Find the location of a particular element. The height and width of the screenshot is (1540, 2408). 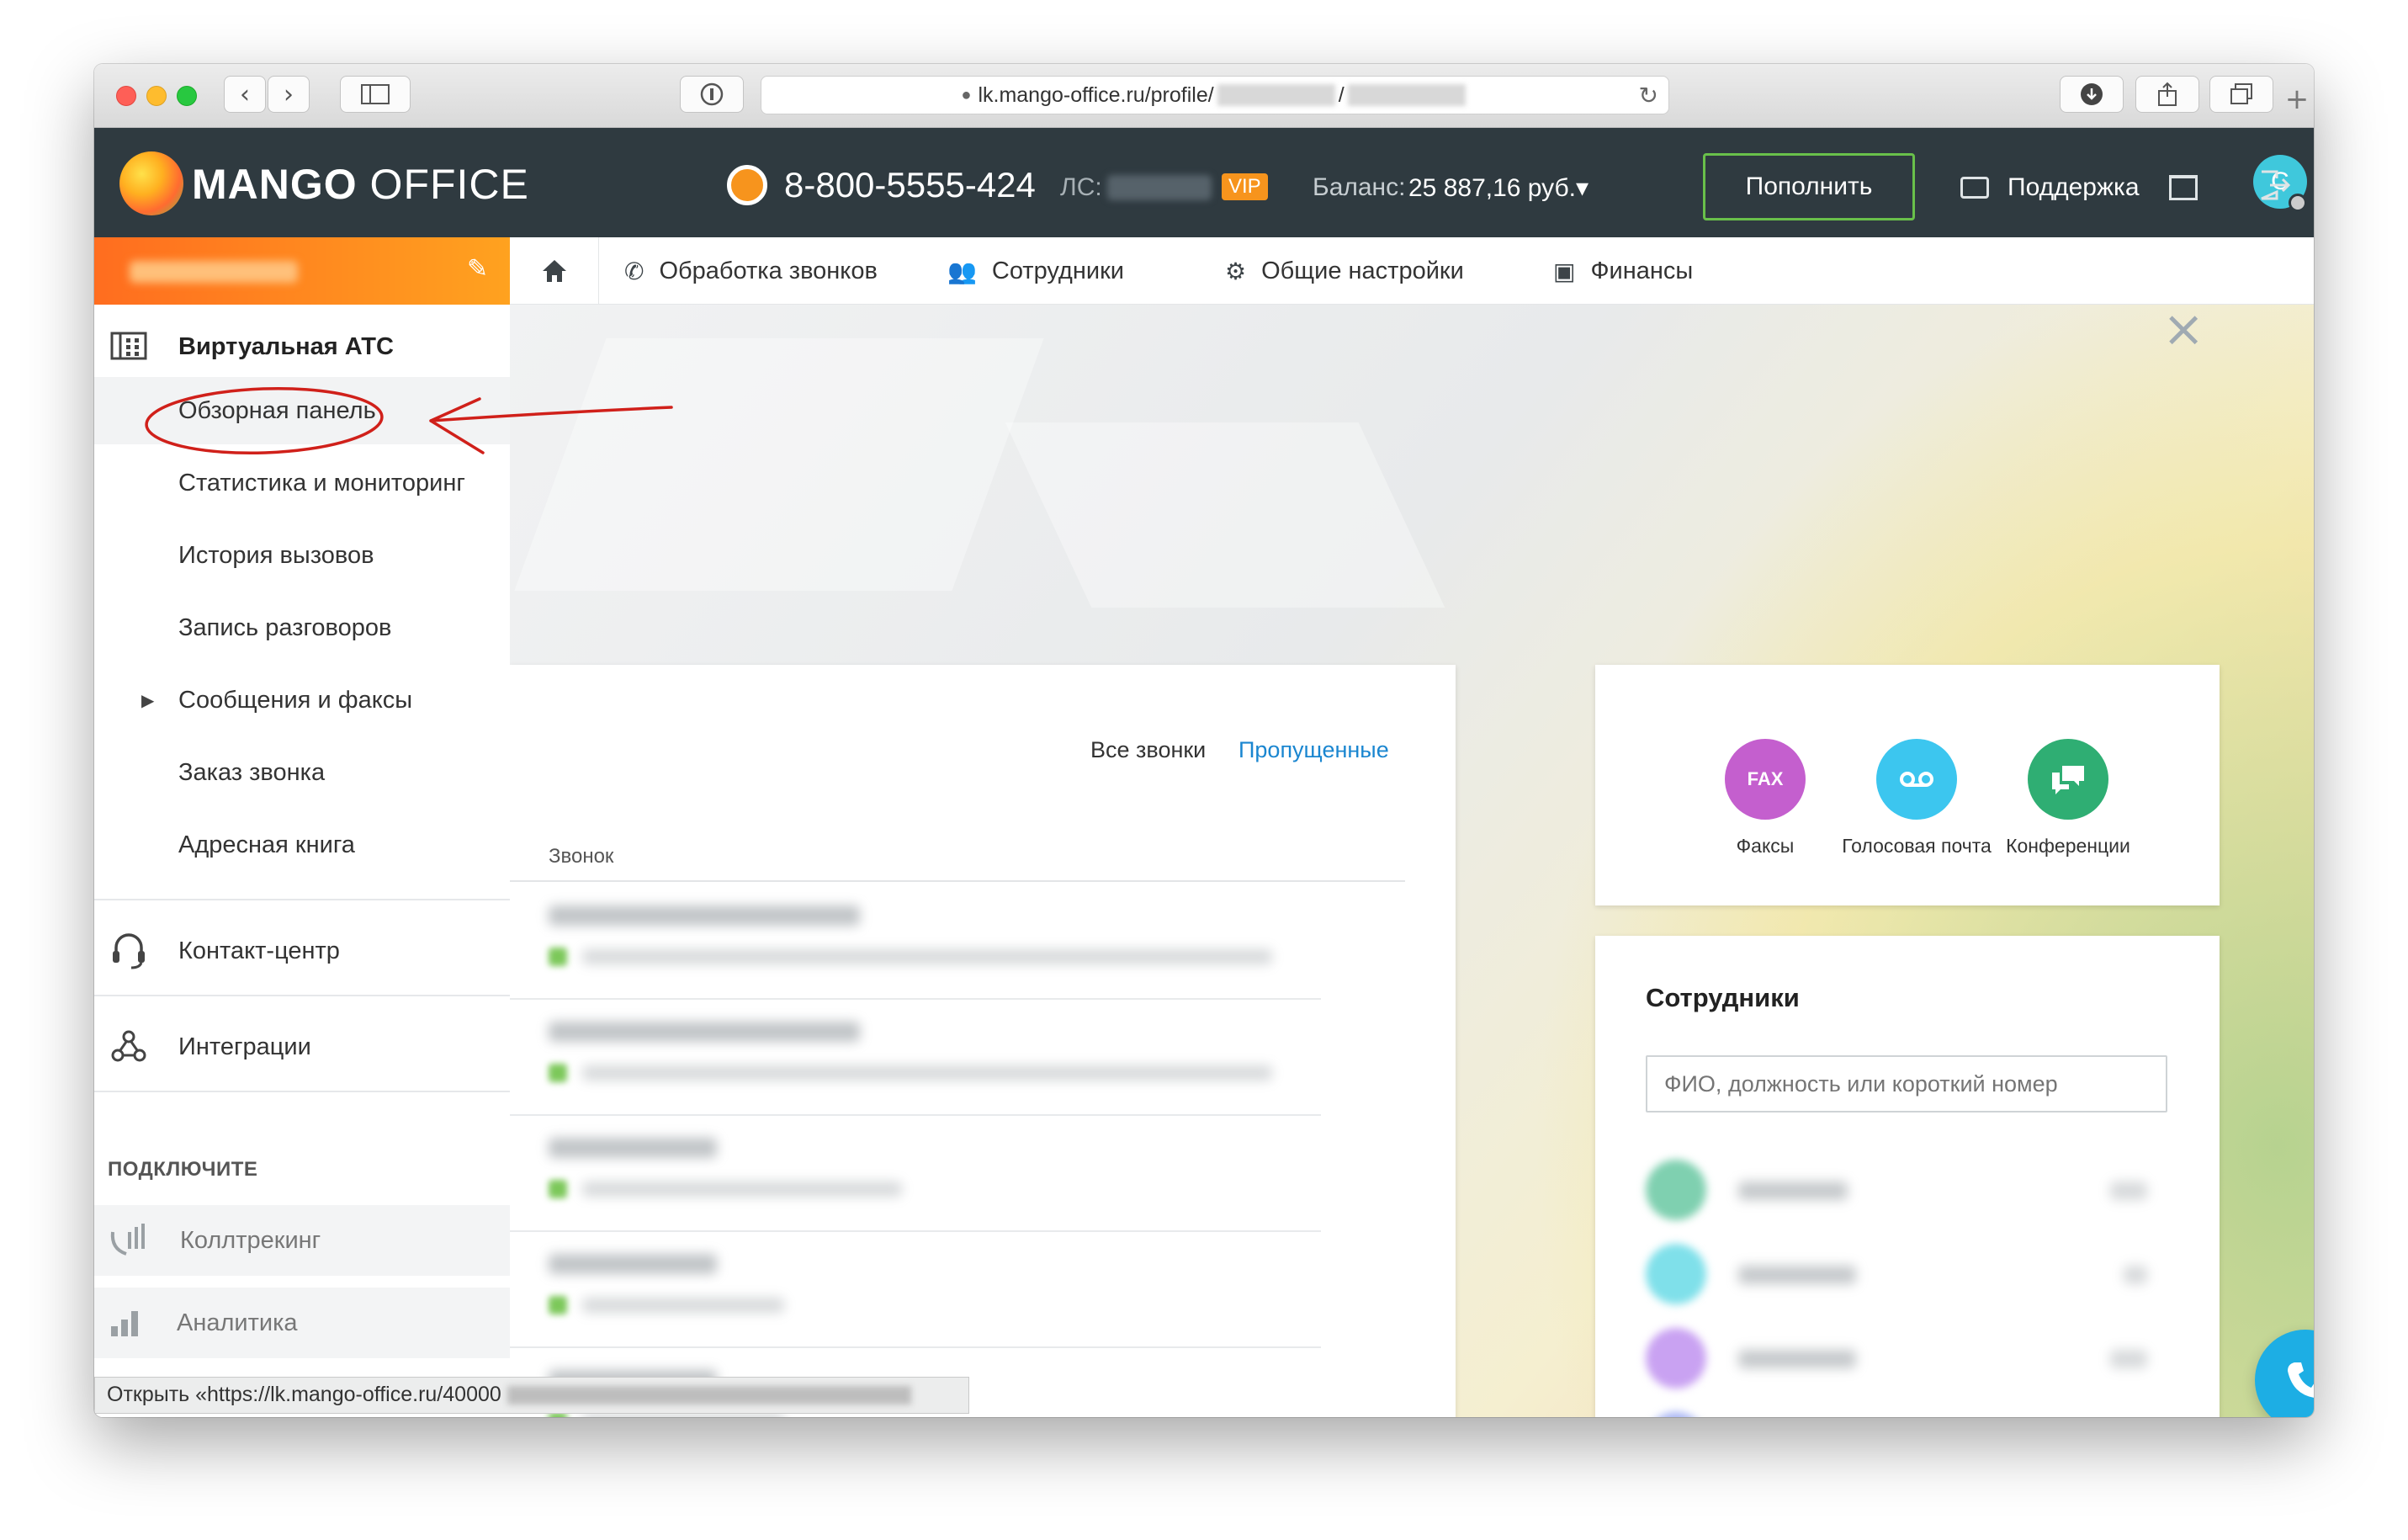

url-text: lk.mango-office.ru/profile/ is located at coordinates (1096, 94).